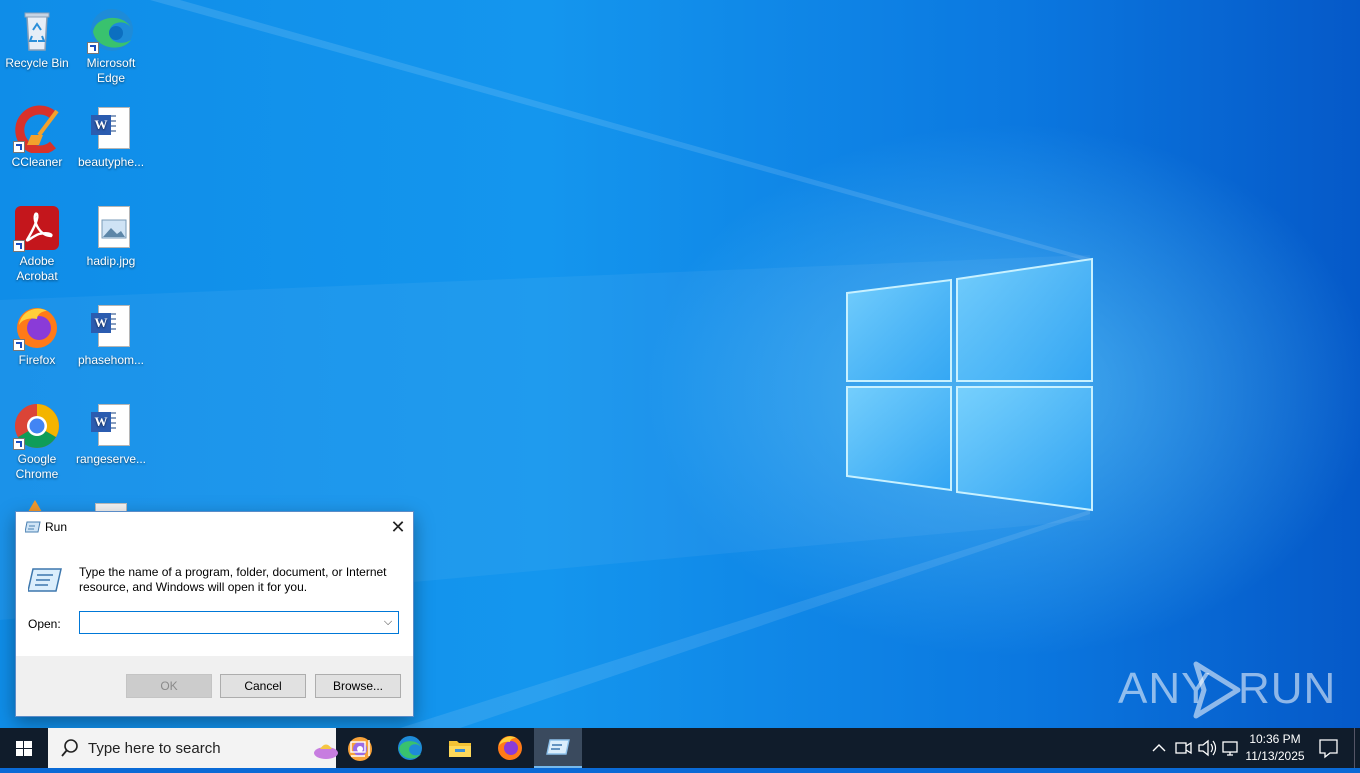 The width and height of the screenshot is (1360, 773). What do you see at coordinates (45, 580) in the screenshot?
I see `run-program-icon` at bounding box center [45, 580].